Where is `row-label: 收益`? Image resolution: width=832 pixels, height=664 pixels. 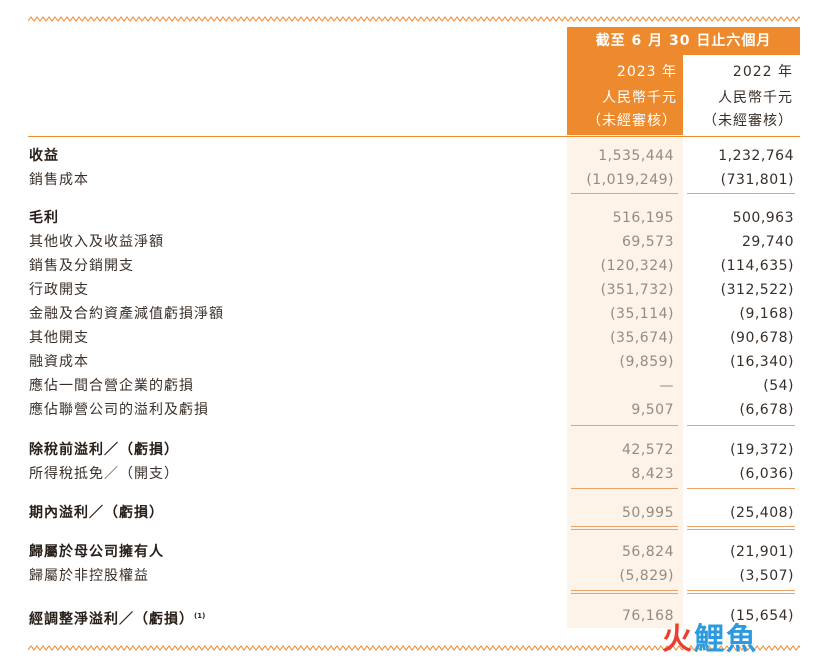 row-label: 收益 is located at coordinates (44, 156).